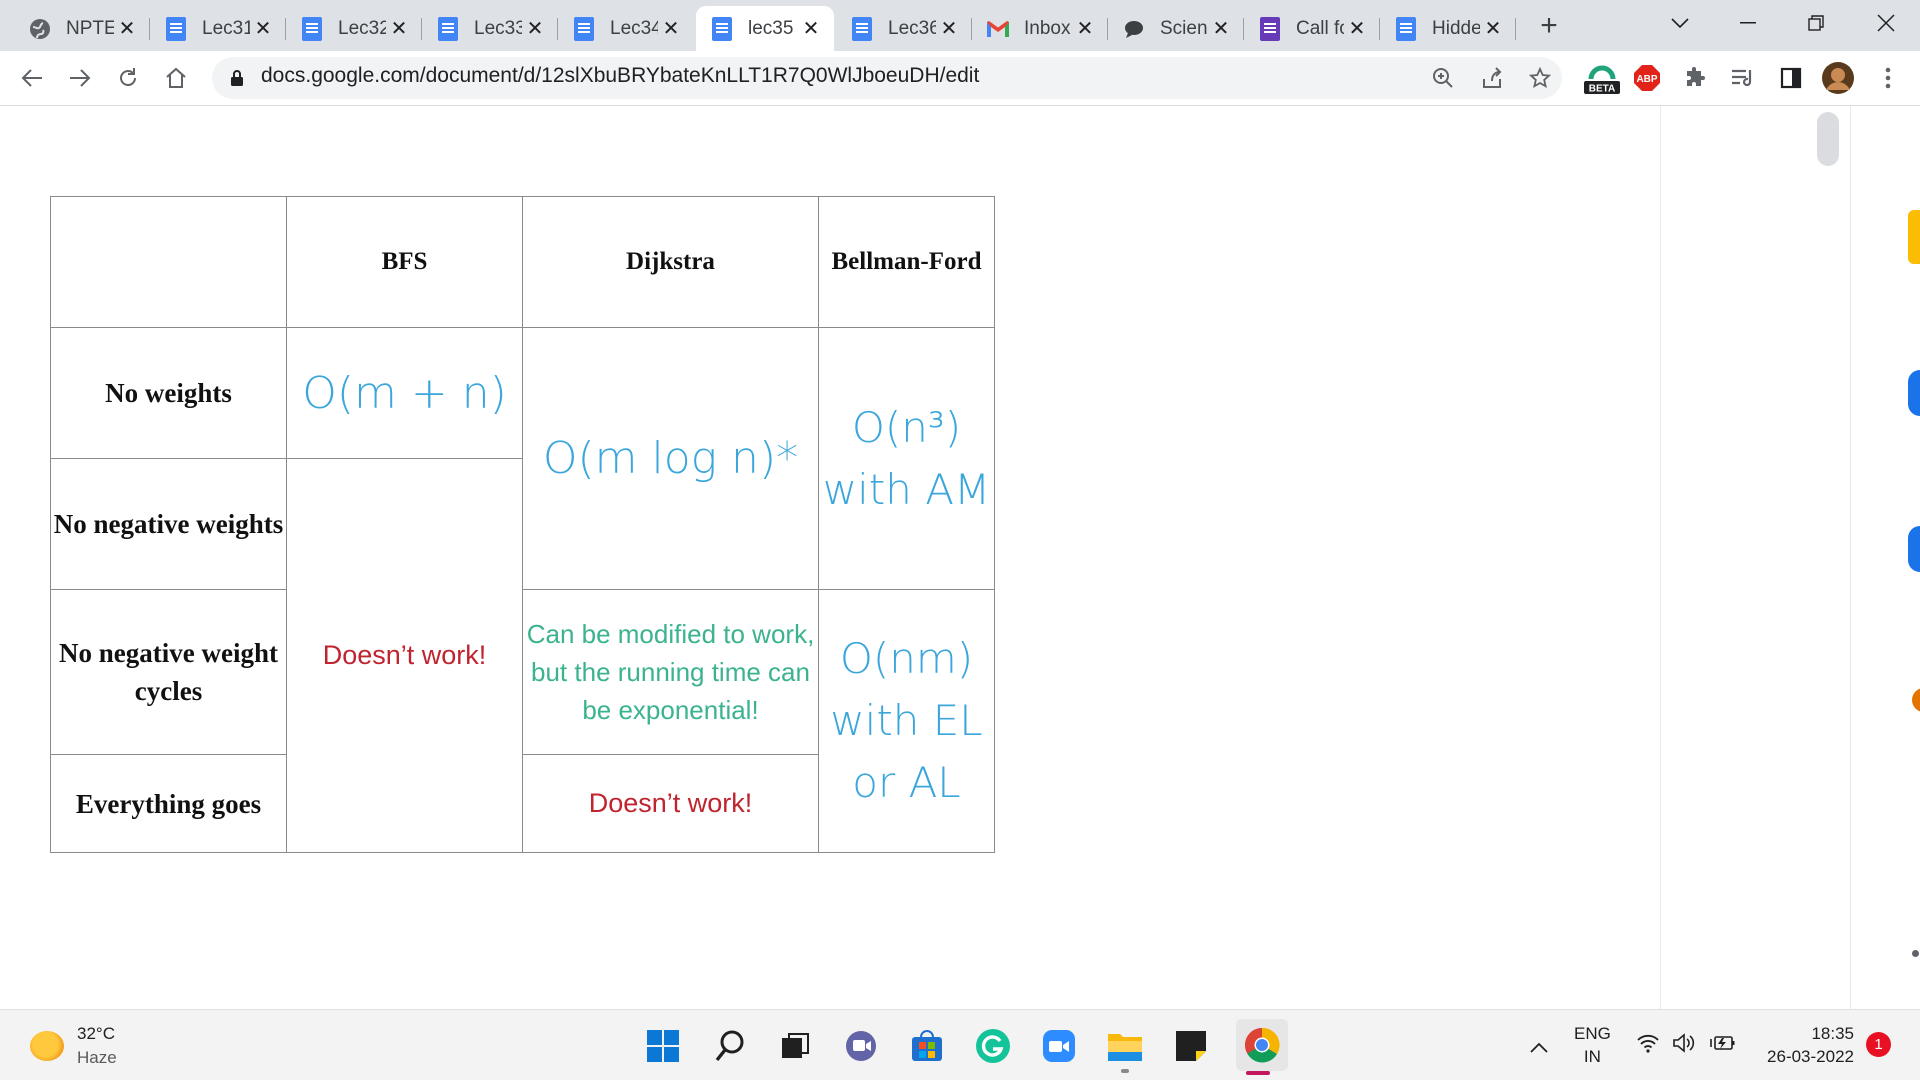 Image resolution: width=1920 pixels, height=1080 pixels. What do you see at coordinates (404, 393) in the screenshot?
I see `bfs-no-weights-cell: O(m + n)` at bounding box center [404, 393].